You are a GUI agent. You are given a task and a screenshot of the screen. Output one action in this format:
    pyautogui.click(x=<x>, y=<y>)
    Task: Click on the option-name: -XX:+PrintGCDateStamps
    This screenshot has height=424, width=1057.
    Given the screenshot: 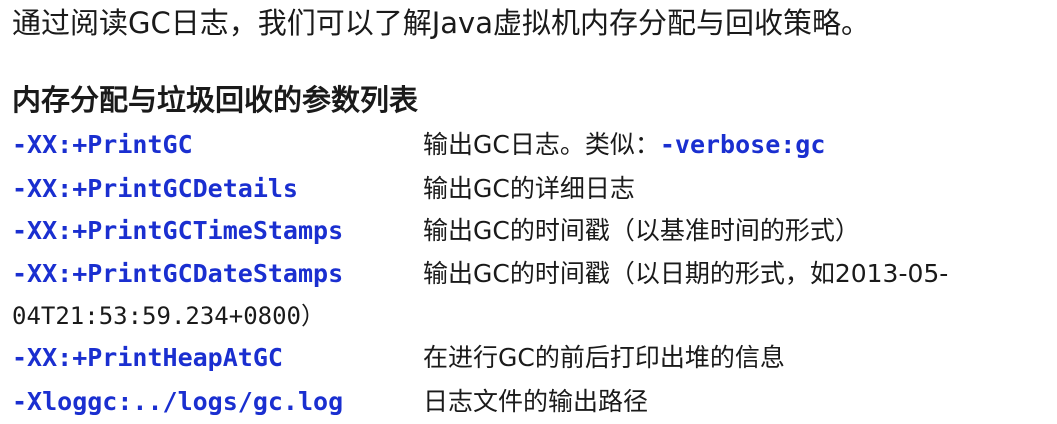 What is the action you would take?
    pyautogui.click(x=178, y=273)
    